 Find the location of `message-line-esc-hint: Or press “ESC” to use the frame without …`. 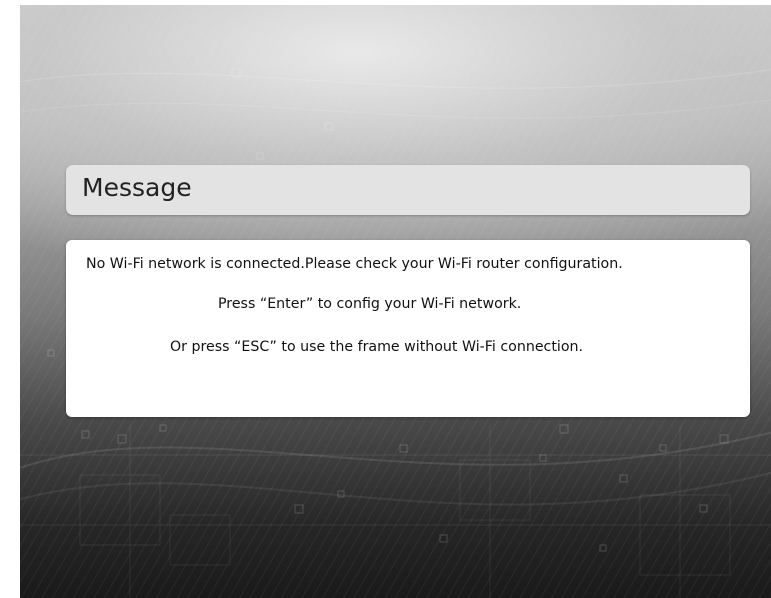

message-line-esc-hint: Or press “ESC” to use the frame without … is located at coordinates (377, 347).